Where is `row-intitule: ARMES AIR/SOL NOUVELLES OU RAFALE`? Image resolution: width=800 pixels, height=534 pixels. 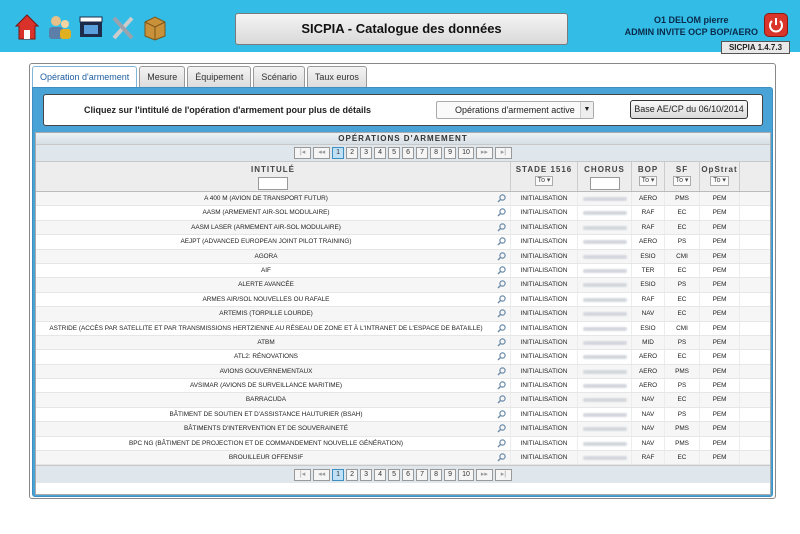
row-intitule: ARMES AIR/SOL NOUVELLES OU RAFALE is located at coordinates (273, 299).